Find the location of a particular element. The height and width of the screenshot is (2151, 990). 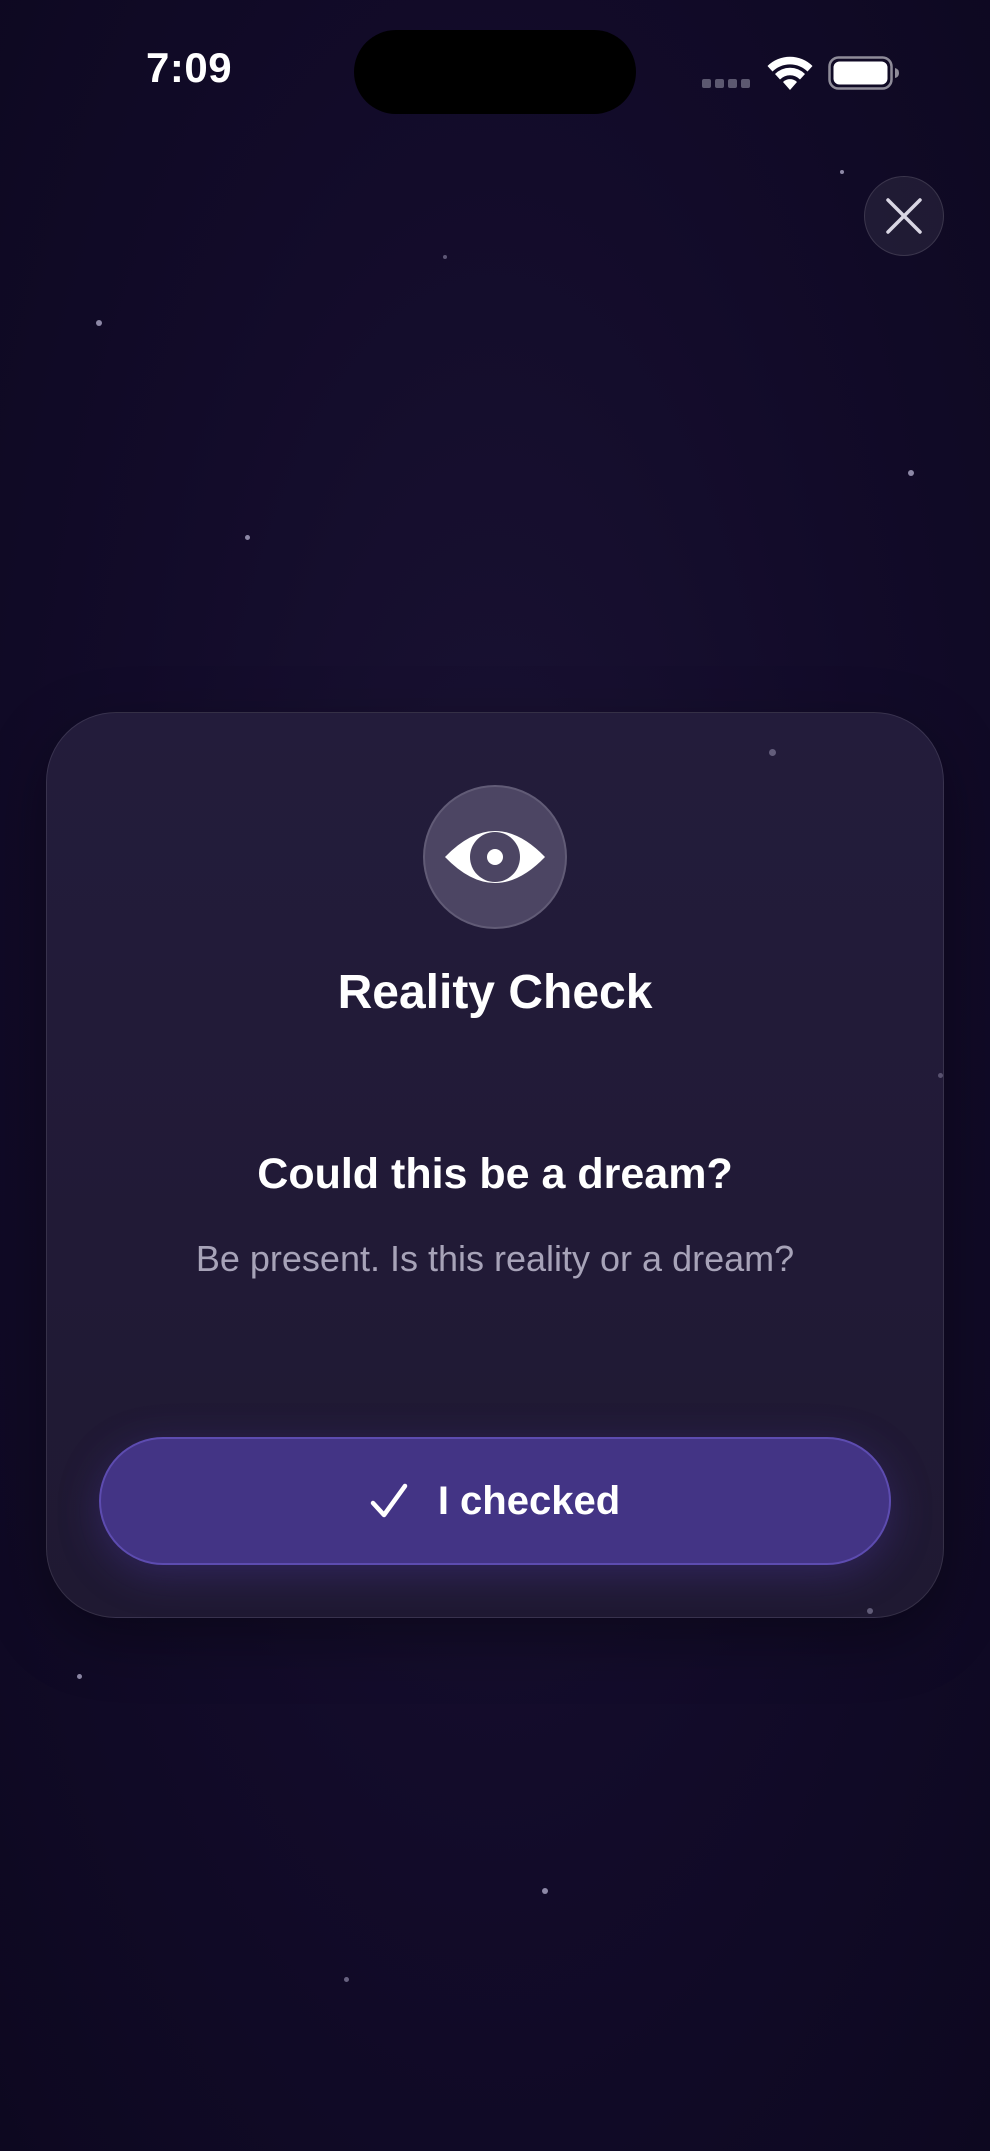

card-title: Reality Check is located at coordinates (495, 992).